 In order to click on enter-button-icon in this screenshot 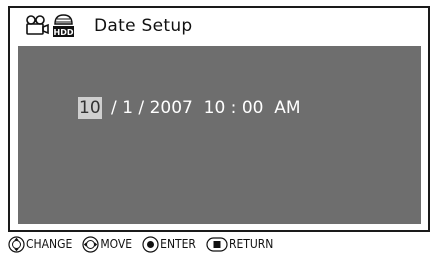, I will do `click(150, 244)`.